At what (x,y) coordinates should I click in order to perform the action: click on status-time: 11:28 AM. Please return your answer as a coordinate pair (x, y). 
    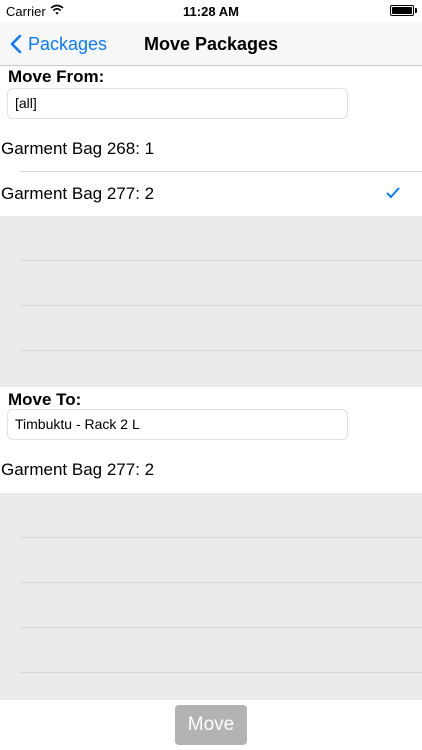
    Looking at the image, I should click on (211, 11).